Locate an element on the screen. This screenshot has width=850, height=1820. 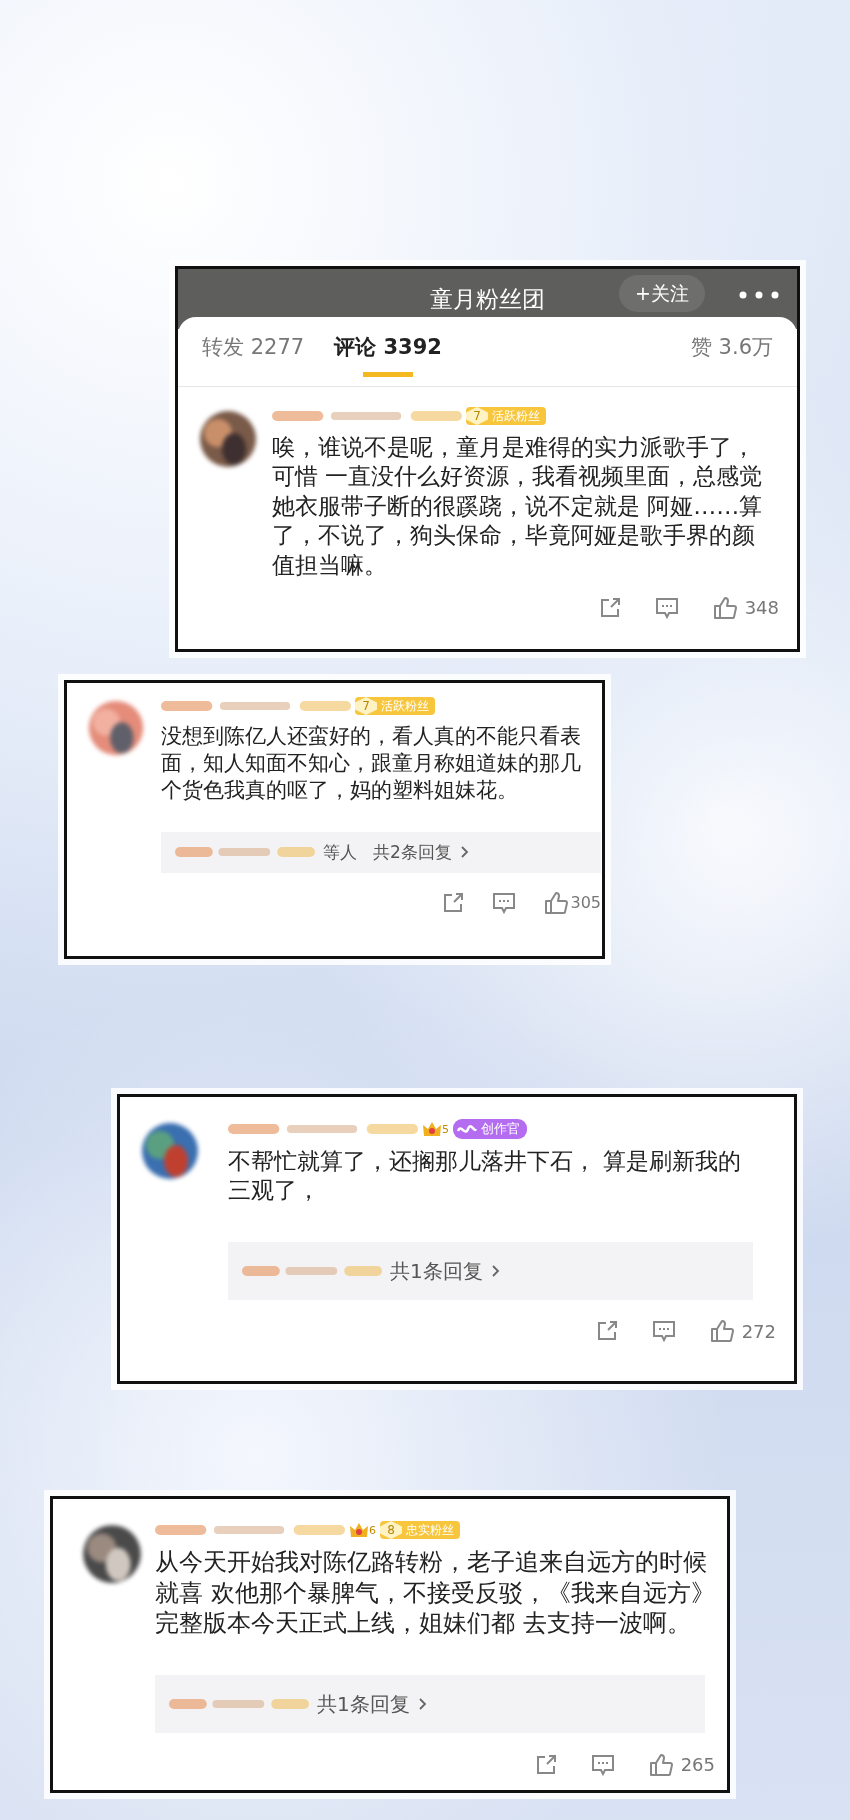
comment-text: 不帮忙就算了，还搁那儿落井下石， 算是刷新我的三观了， is located at coordinates (485, 1176).